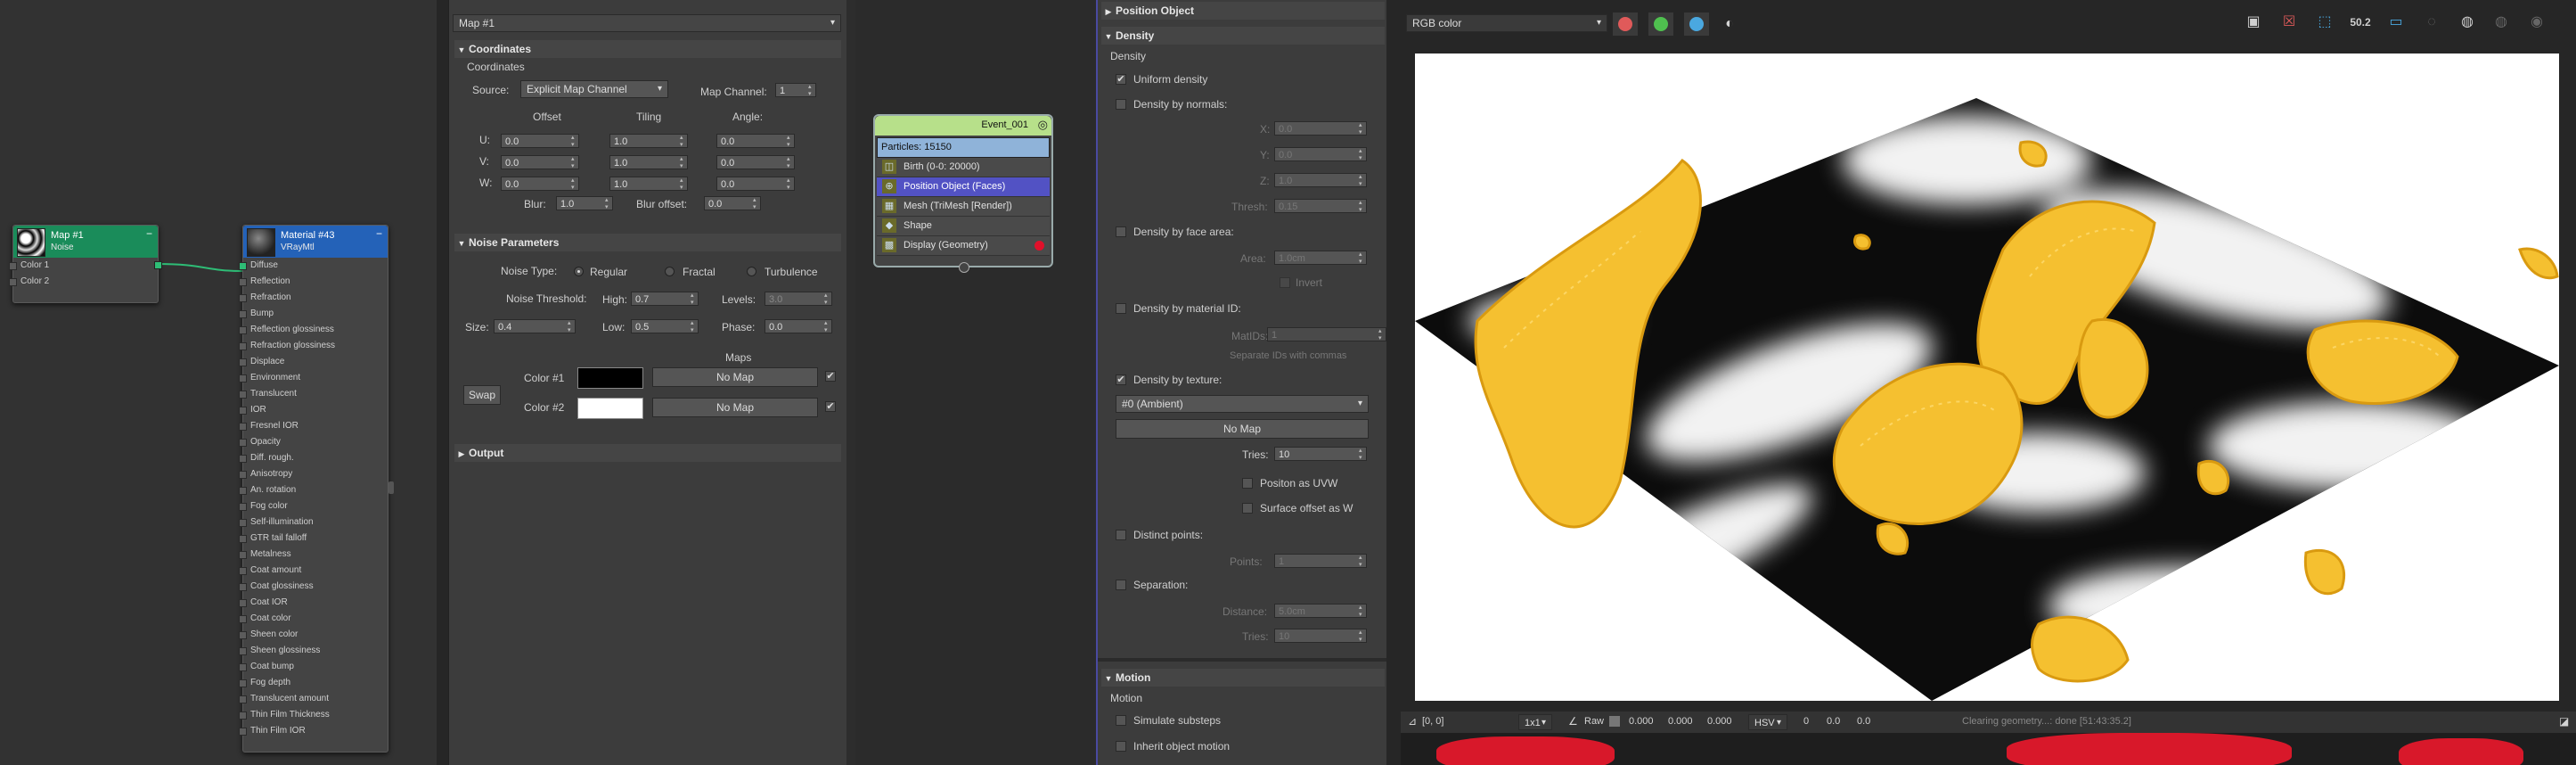  Describe the element at coordinates (1320, 206) in the screenshot. I see `thresh-spinner: 0.15` at that location.